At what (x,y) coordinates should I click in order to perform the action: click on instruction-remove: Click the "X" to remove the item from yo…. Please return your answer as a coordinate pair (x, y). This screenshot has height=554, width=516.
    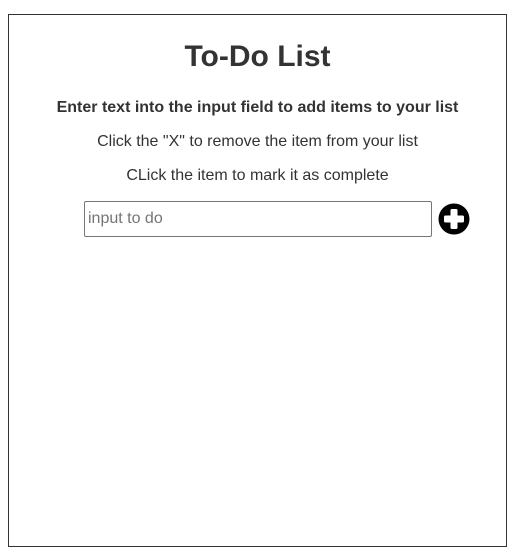
    Looking at the image, I should click on (257, 141).